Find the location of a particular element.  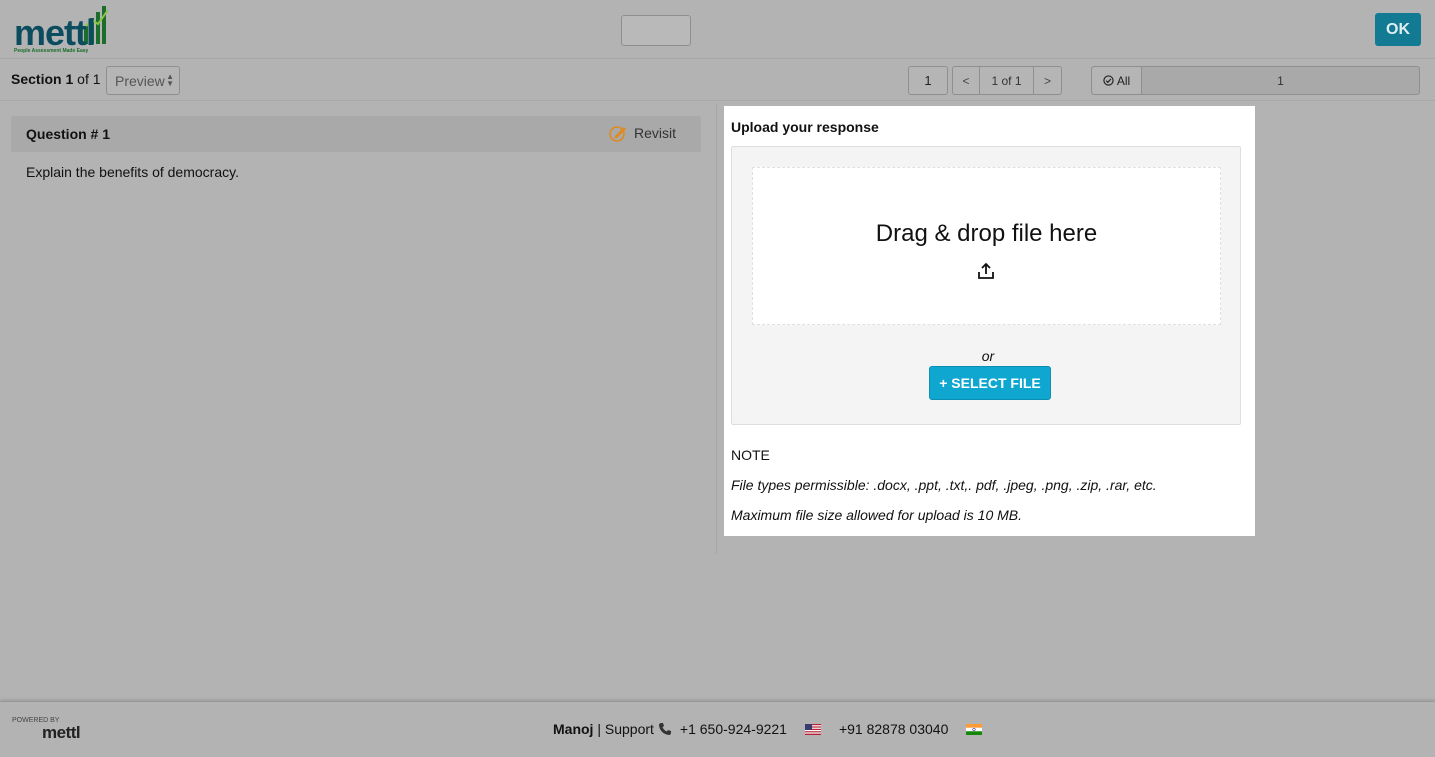

india-flag-icon is located at coordinates (974, 729).